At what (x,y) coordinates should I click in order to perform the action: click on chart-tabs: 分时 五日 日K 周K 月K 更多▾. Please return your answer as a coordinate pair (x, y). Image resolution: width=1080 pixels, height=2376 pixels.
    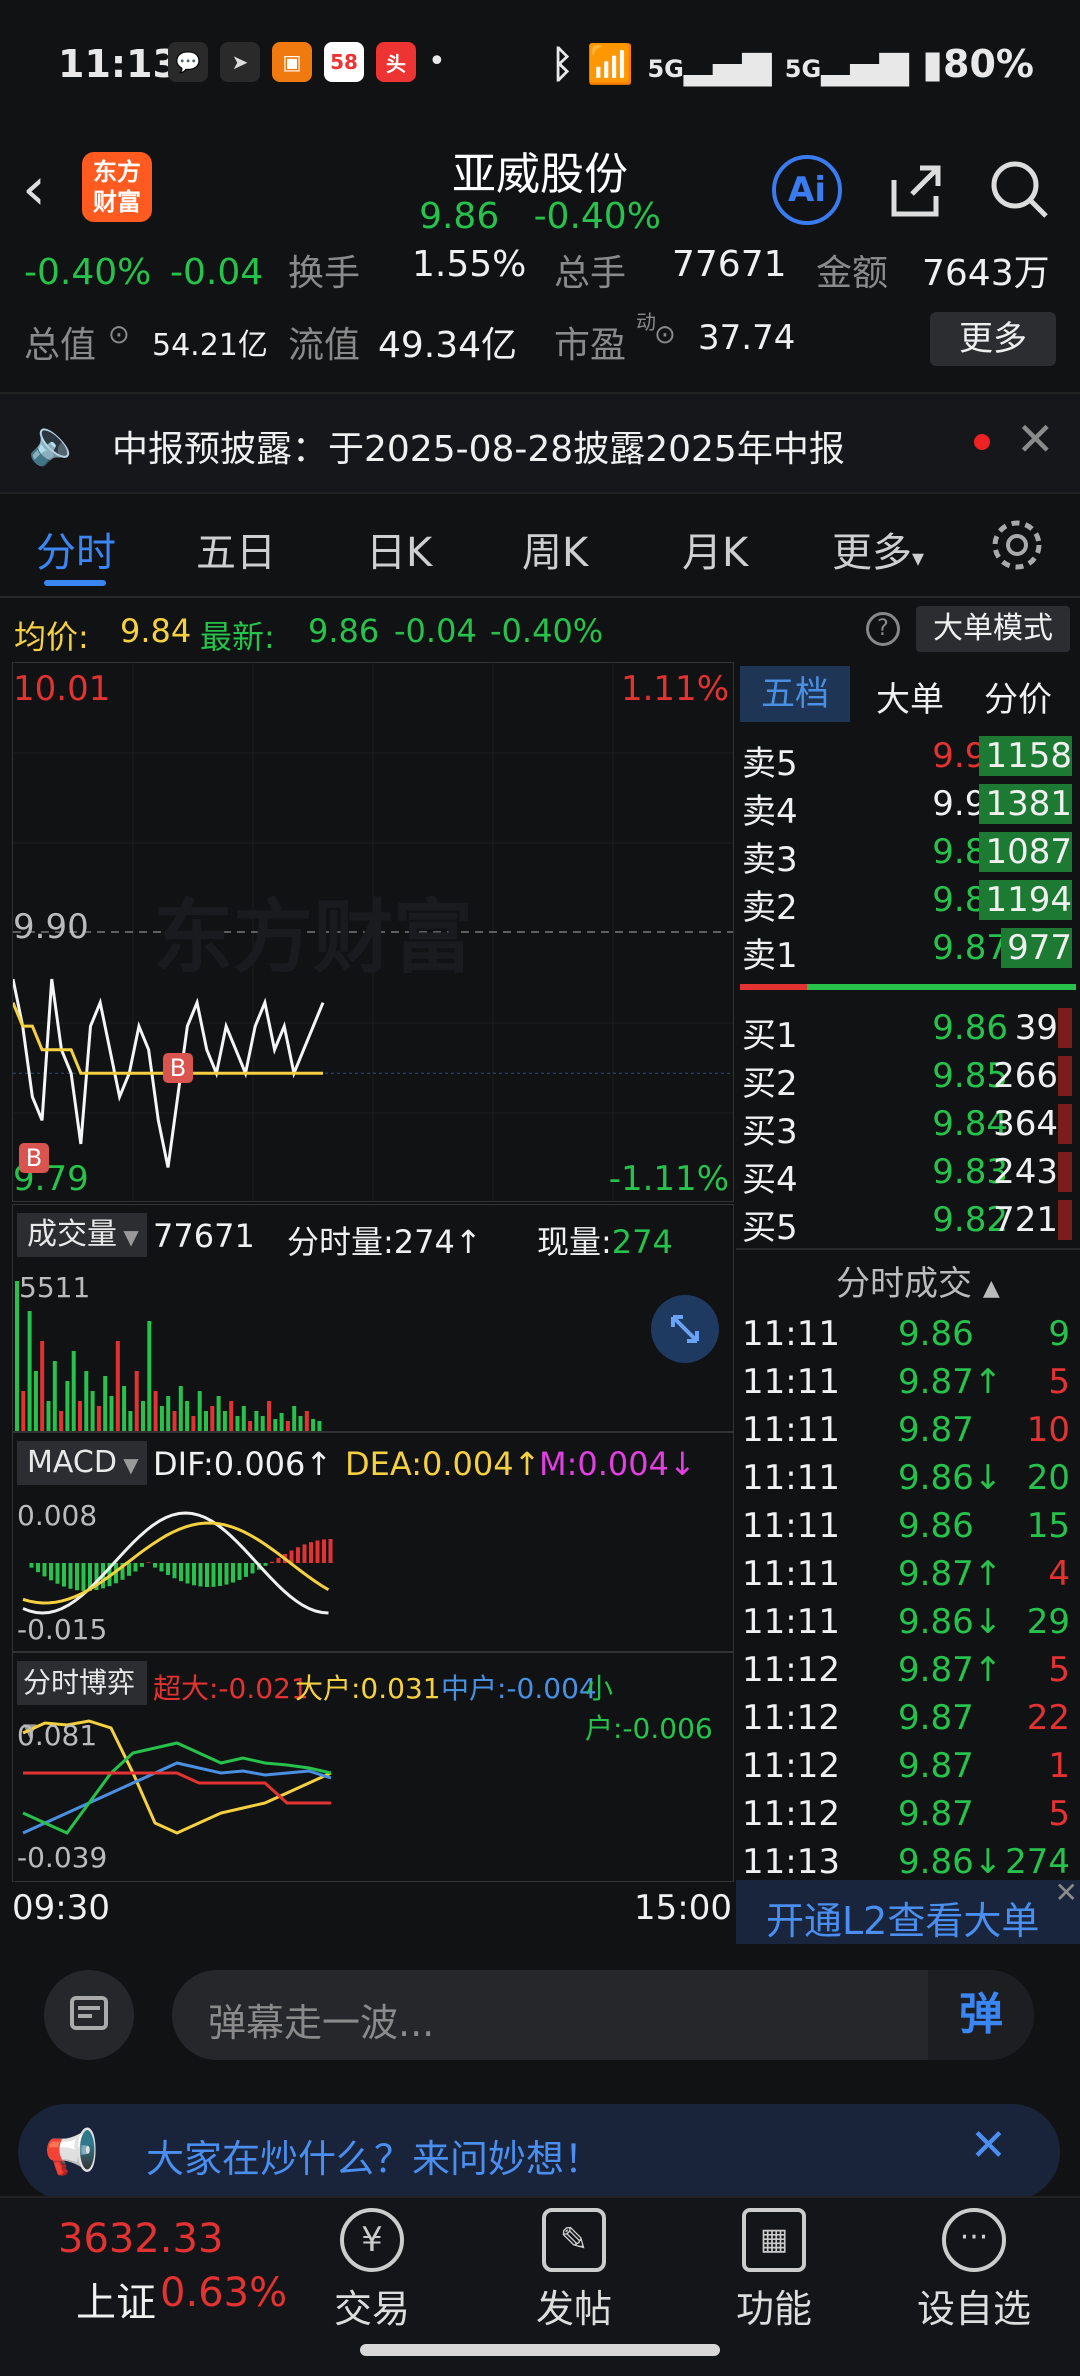
    Looking at the image, I should click on (540, 546).